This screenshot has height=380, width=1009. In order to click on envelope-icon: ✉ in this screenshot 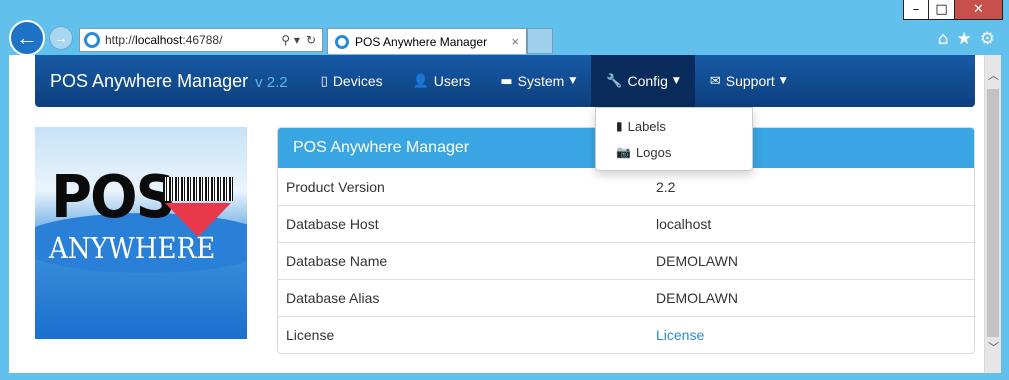, I will do `click(715, 81)`.